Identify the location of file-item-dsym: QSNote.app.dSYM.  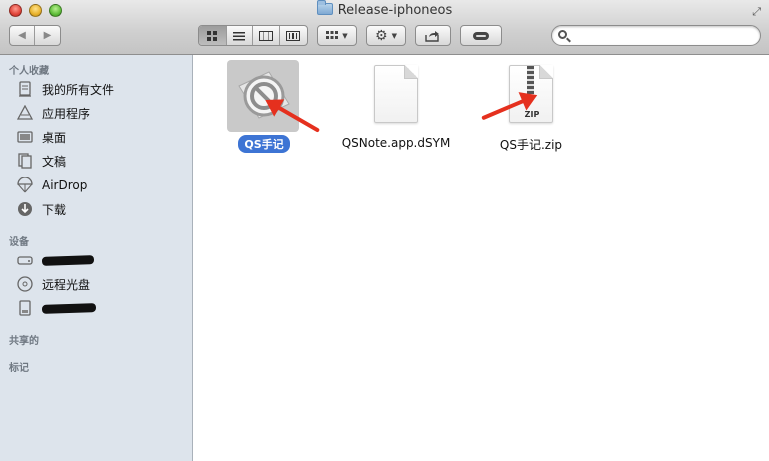
(396, 105).